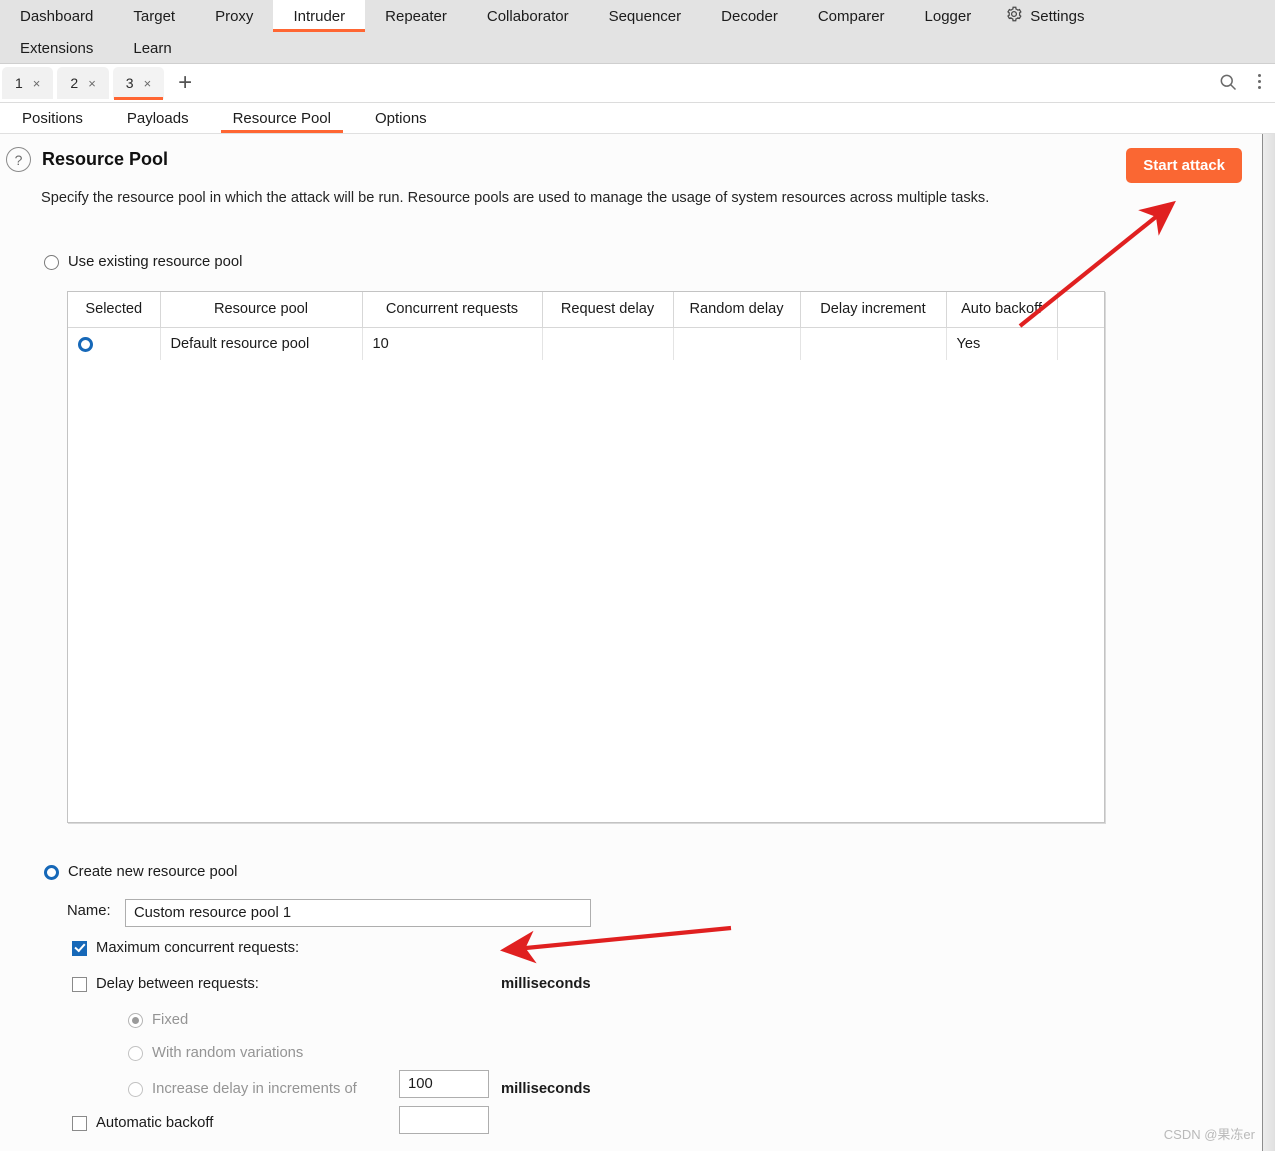 This screenshot has width=1275, height=1151. What do you see at coordinates (254, 1089) in the screenshot?
I see `radio-label: Increase delay in increments of` at bounding box center [254, 1089].